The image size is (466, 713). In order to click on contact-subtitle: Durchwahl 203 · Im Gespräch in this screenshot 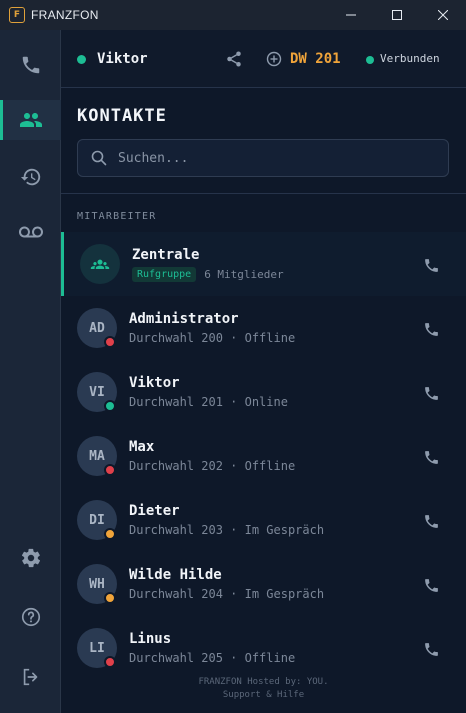, I will do `click(227, 530)`.